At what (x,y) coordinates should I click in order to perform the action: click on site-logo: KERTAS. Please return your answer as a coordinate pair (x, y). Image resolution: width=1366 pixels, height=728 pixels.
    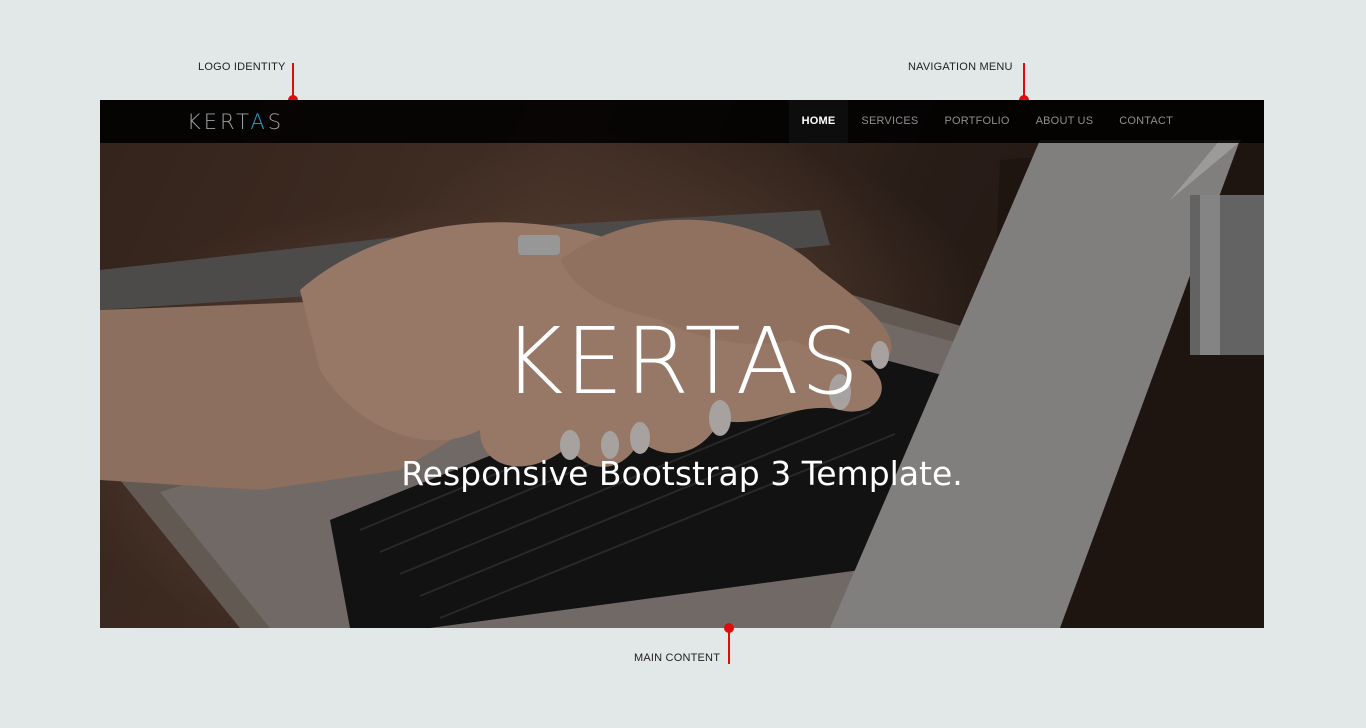
    Looking at the image, I should click on (235, 122).